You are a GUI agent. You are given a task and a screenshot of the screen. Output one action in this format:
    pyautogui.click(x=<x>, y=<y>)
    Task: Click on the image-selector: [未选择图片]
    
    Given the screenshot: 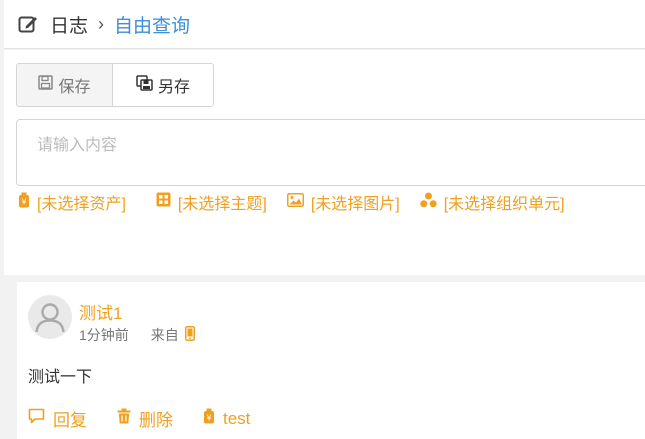 What is the action you would take?
    pyautogui.click(x=343, y=202)
    